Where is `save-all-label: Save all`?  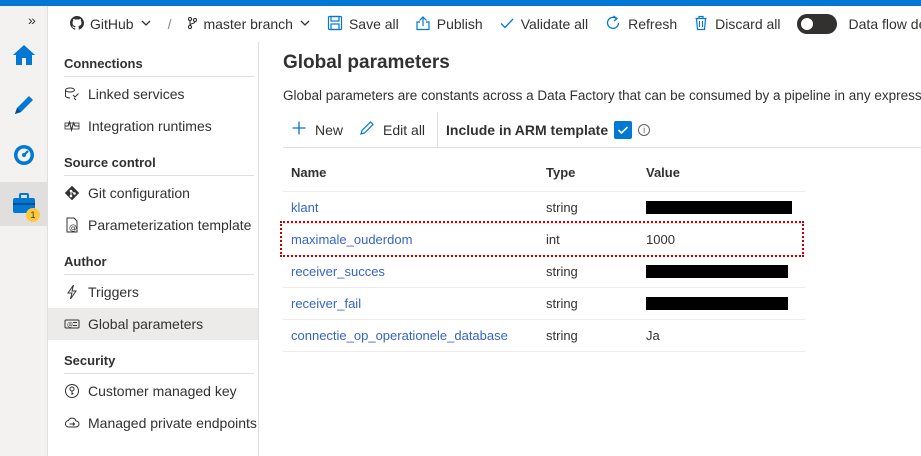
save-all-label: Save all is located at coordinates (373, 24).